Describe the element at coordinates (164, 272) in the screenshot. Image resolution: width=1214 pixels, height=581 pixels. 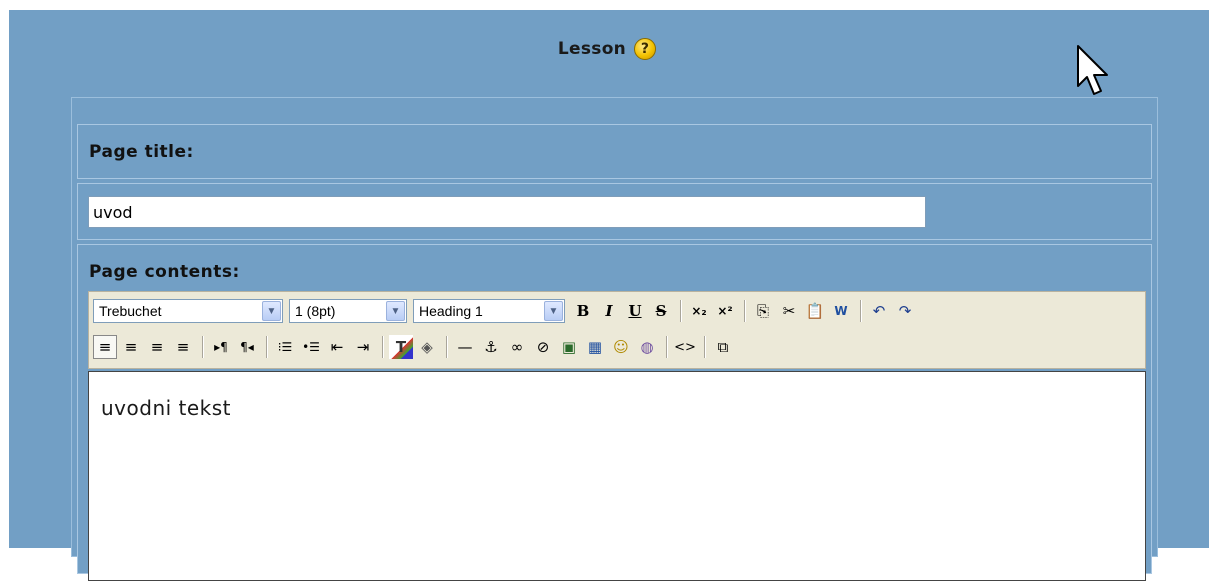
I see `page-contents-label: Page contents:` at that location.